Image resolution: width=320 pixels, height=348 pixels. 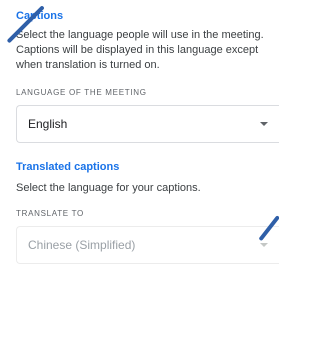 I want to click on translated-captions-heading: Translated captions, so click(x=68, y=167).